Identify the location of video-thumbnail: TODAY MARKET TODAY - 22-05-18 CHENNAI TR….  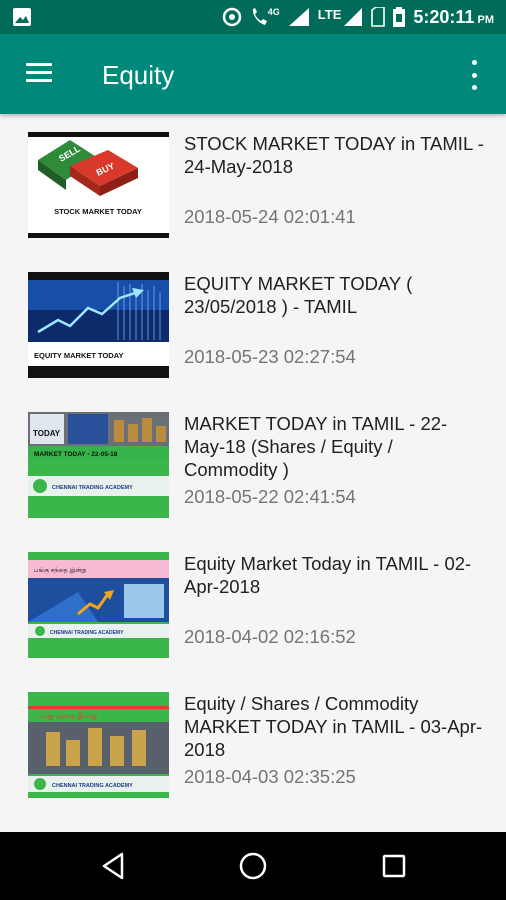
(98, 465).